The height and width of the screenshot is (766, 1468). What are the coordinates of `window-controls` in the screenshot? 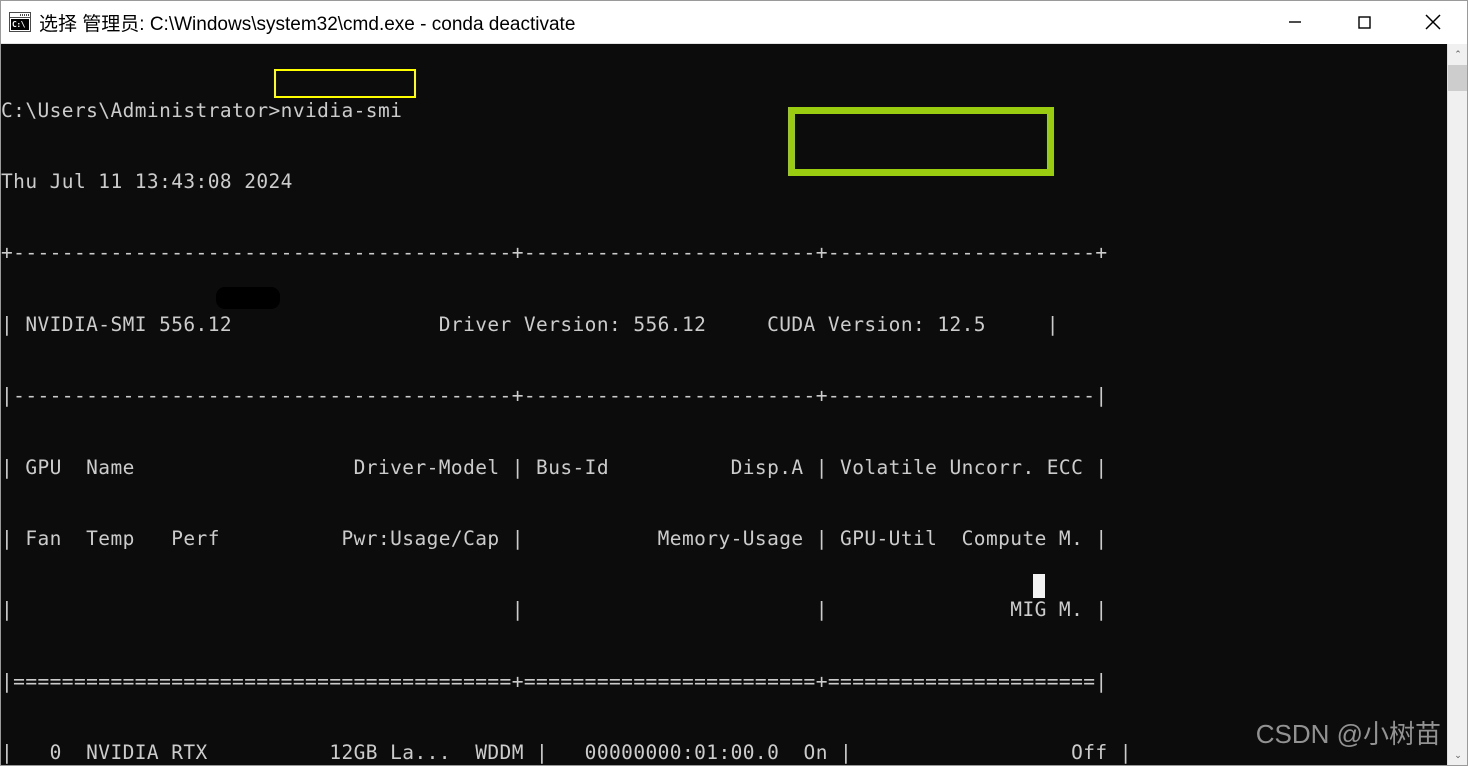 It's located at (1363, 22).